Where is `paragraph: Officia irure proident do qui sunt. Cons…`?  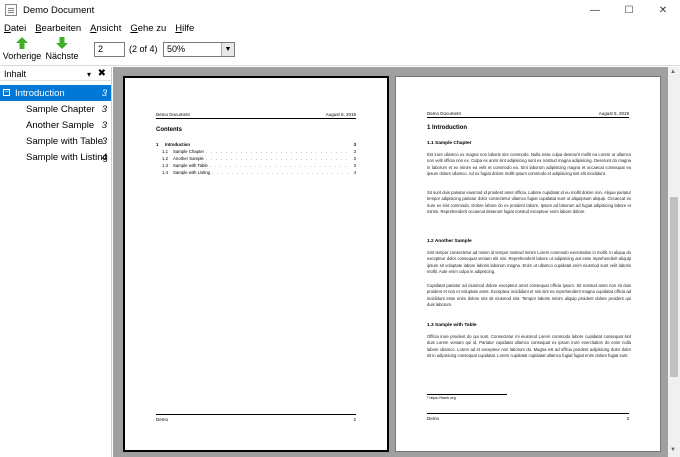
paragraph: Officia irure proident do qui sunt. Cons… is located at coordinates (529, 346).